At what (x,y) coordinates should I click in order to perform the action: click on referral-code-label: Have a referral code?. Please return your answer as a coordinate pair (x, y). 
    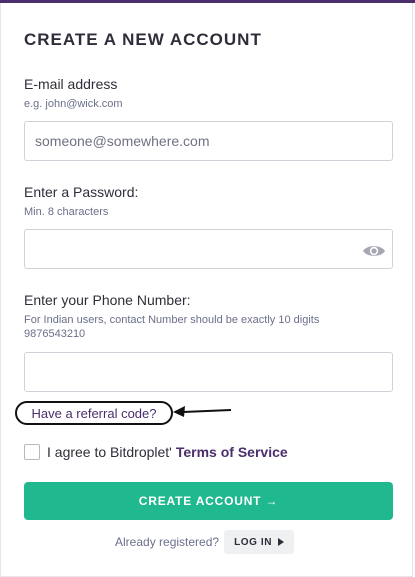
    Looking at the image, I should click on (94, 413).